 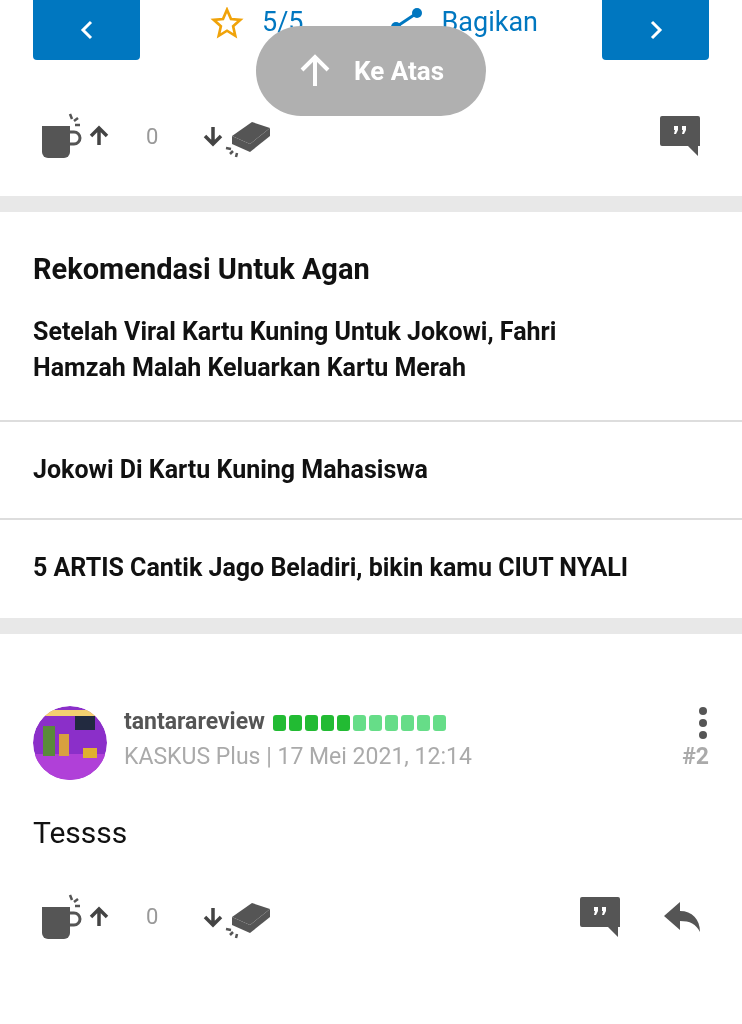 What do you see at coordinates (695, 757) in the screenshot?
I see `post-number: #2` at bounding box center [695, 757].